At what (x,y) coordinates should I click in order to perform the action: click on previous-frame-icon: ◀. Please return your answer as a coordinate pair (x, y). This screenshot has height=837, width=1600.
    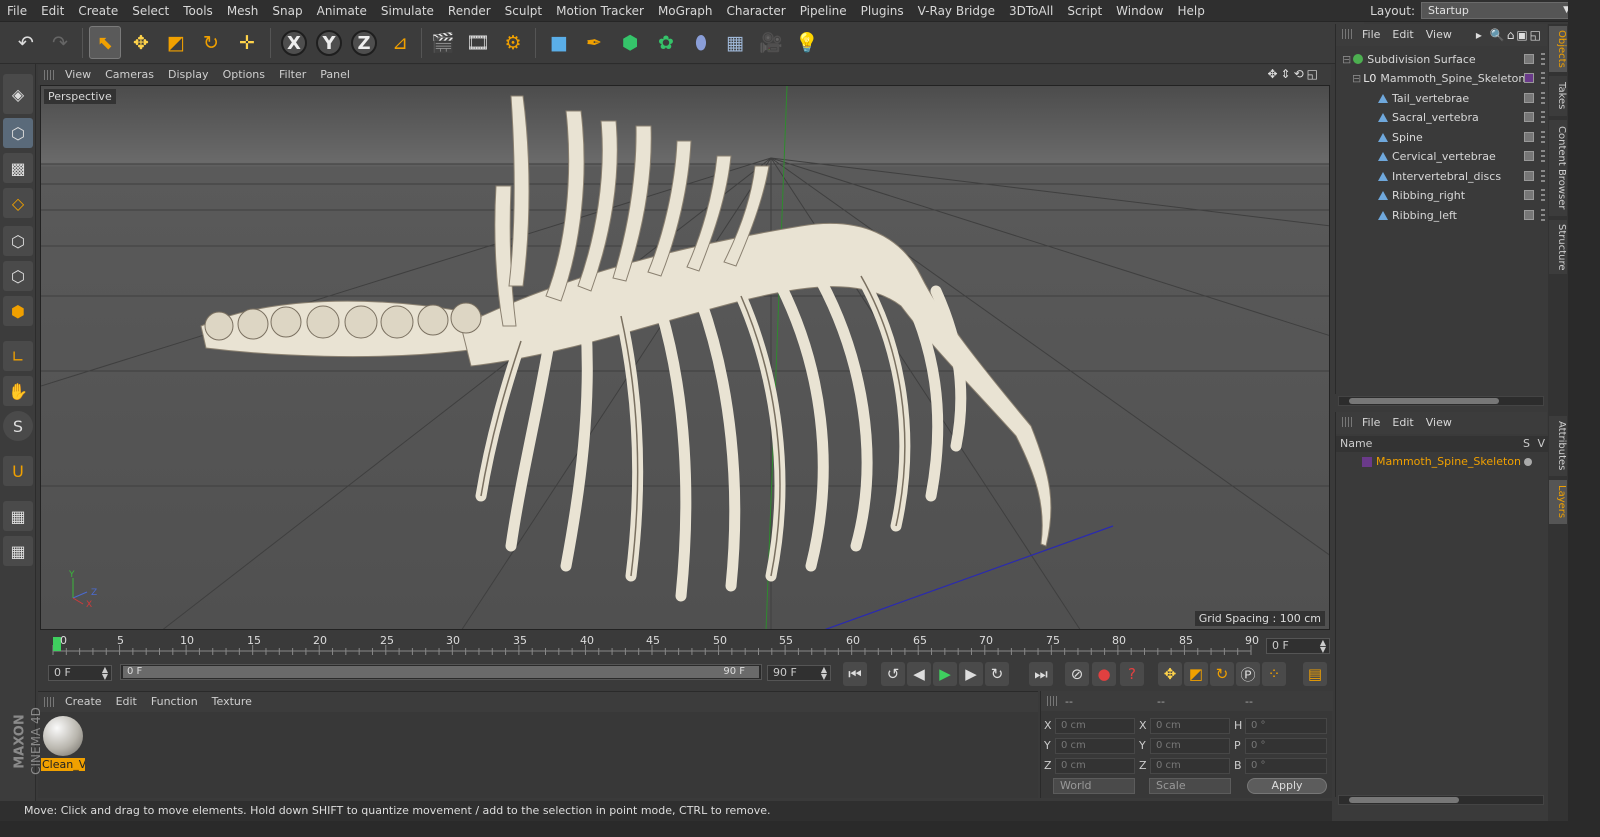
    Looking at the image, I should click on (919, 674).